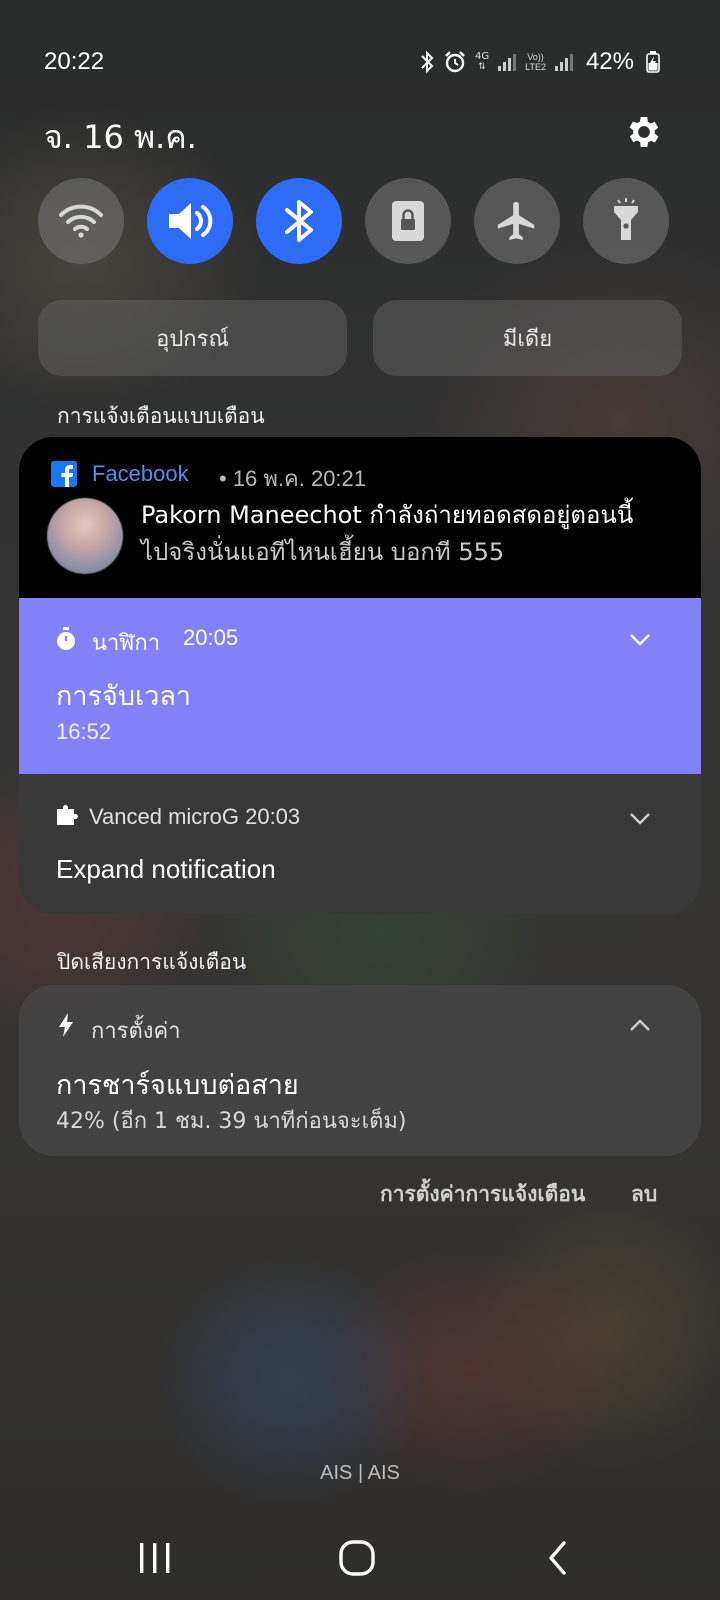 The image size is (720, 1600). I want to click on charging-title: การชาร์จแบบต่อสาย, so click(177, 1085).